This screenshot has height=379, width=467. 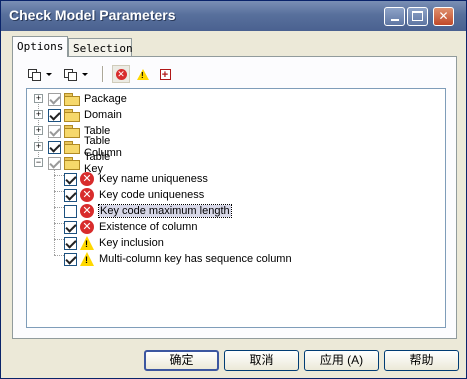 I want to click on tab-selection: Selection, so click(x=100, y=47).